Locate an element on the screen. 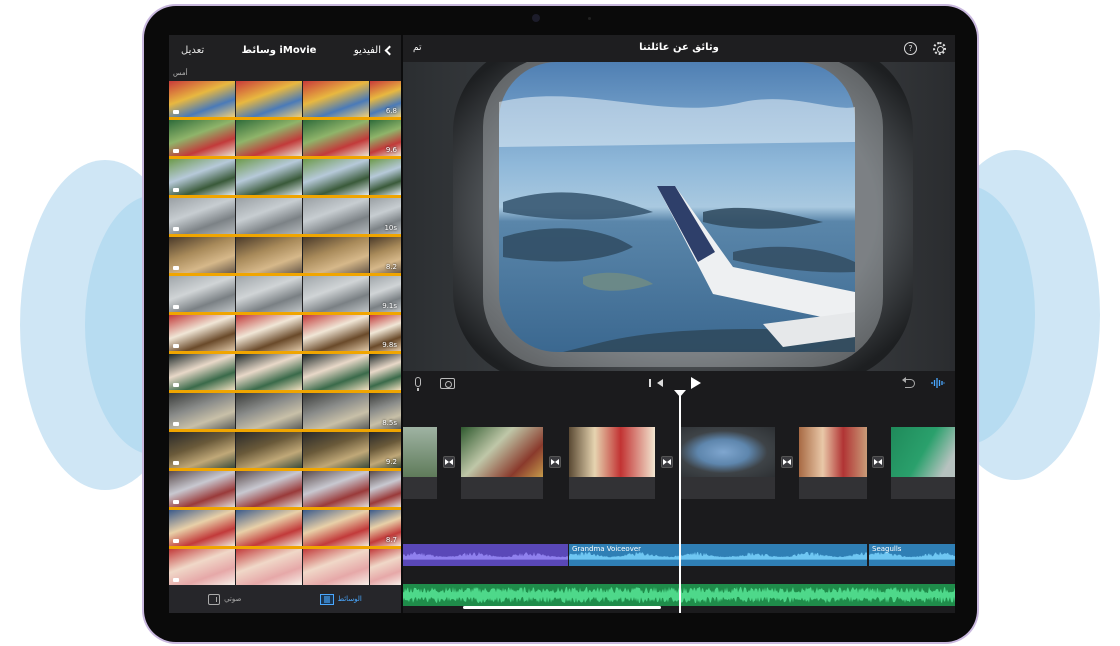 This screenshot has height=646, width=1120. clip-list-item: 10s is located at coordinates (285, 217).